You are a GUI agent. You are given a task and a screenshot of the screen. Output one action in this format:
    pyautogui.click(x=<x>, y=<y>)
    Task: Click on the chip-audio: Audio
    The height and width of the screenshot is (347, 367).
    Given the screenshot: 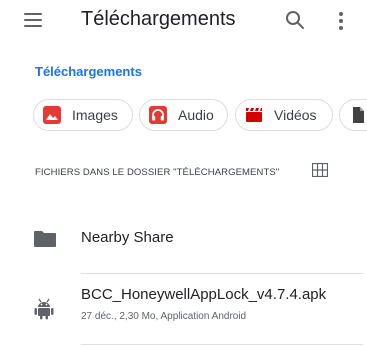 What is the action you would take?
    pyautogui.click(x=183, y=115)
    